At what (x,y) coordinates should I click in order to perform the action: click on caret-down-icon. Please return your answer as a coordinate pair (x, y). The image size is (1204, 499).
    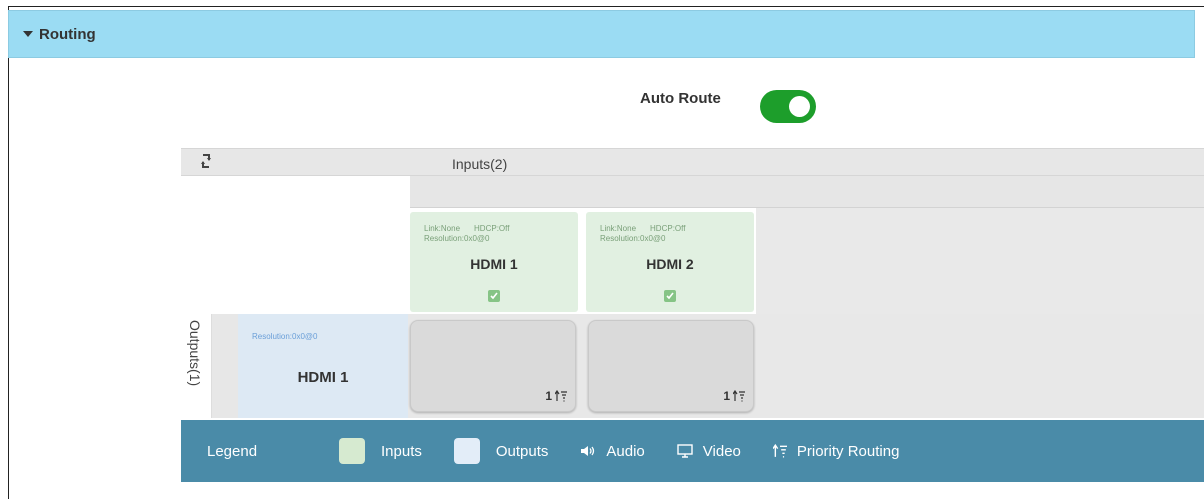
    Looking at the image, I should click on (28, 34).